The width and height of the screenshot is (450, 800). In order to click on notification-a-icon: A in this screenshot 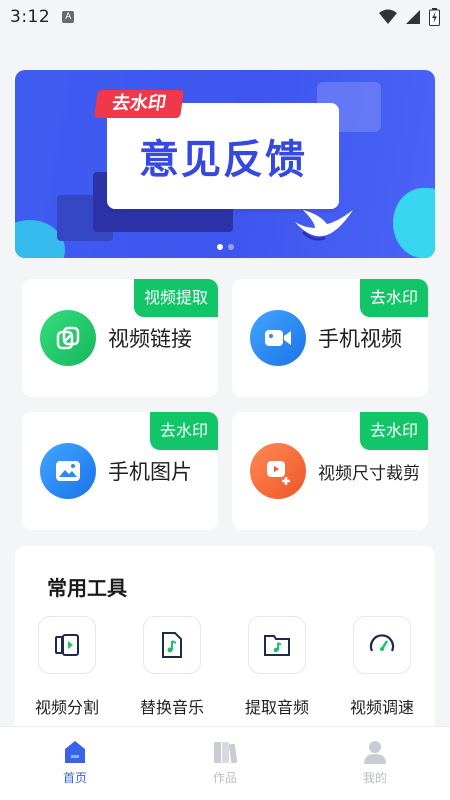, I will do `click(68, 17)`.